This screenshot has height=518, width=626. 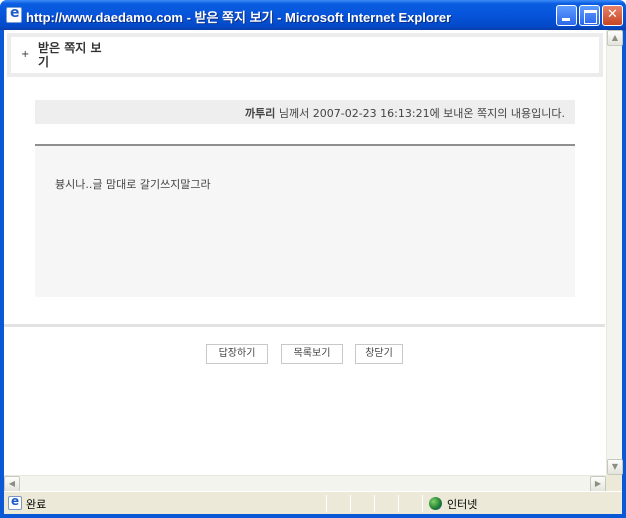 What do you see at coordinates (14, 14) in the screenshot?
I see `ie-icon` at bounding box center [14, 14].